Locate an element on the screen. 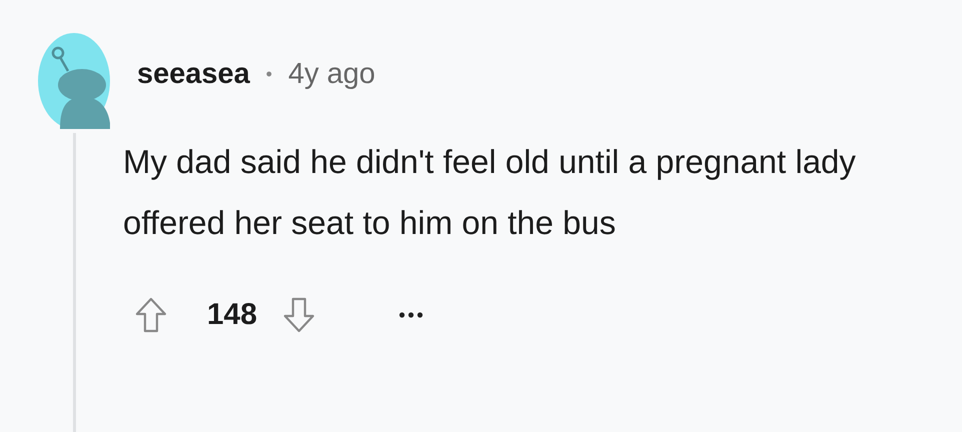  username-link: seeasea is located at coordinates (193, 74).